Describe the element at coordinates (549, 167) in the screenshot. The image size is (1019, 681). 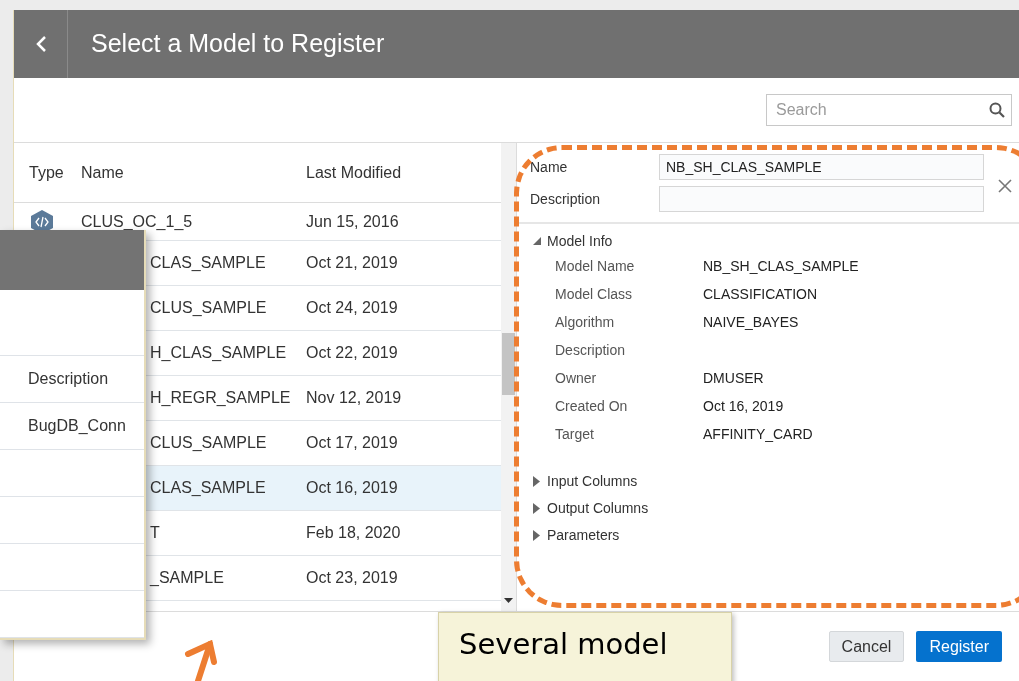
I see `field-label: Name` at that location.